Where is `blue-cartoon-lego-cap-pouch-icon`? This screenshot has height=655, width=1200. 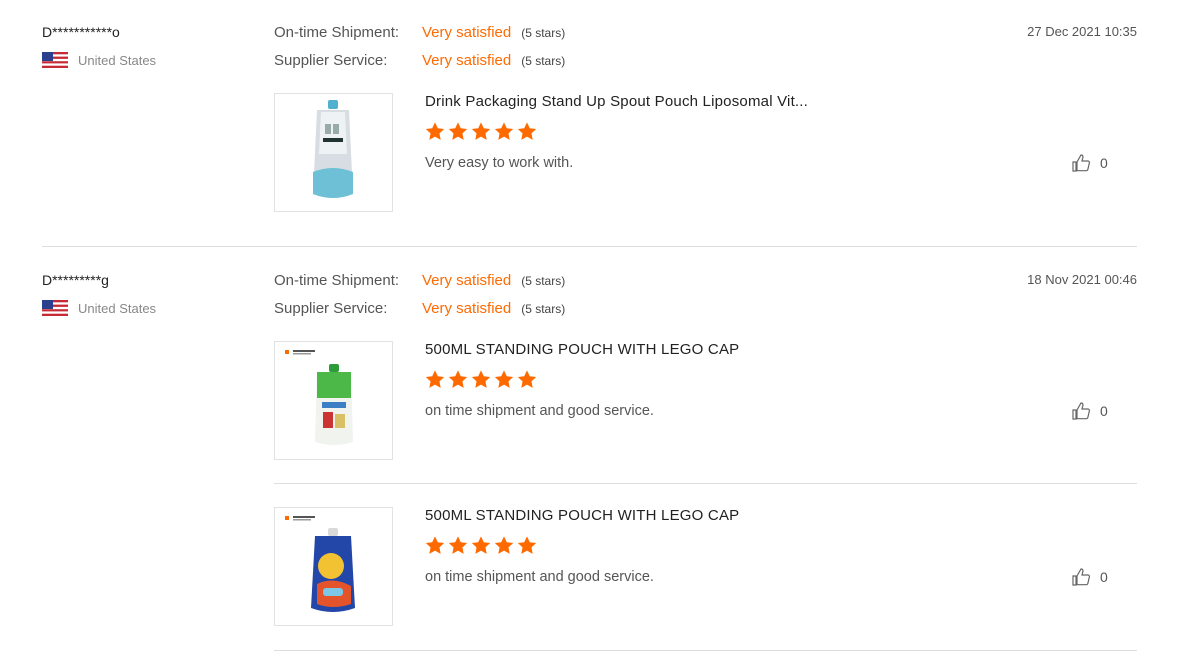
blue-cartoon-lego-cap-pouch-icon is located at coordinates (320, 564).